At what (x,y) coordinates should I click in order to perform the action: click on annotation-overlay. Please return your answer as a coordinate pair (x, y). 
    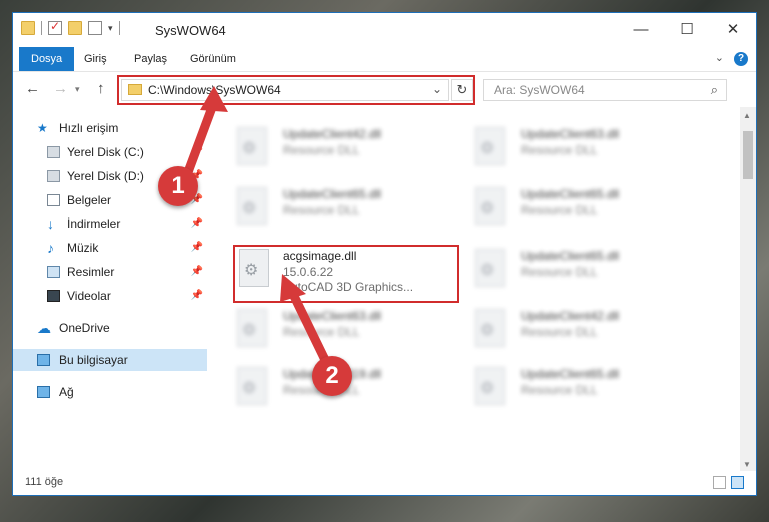
    Looking at the image, I should click on (257, 226).